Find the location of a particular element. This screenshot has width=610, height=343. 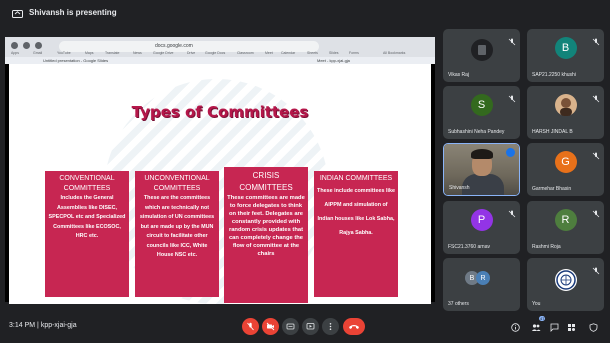

presenting-banner: Shivansh is presenting is located at coordinates (305, 14).